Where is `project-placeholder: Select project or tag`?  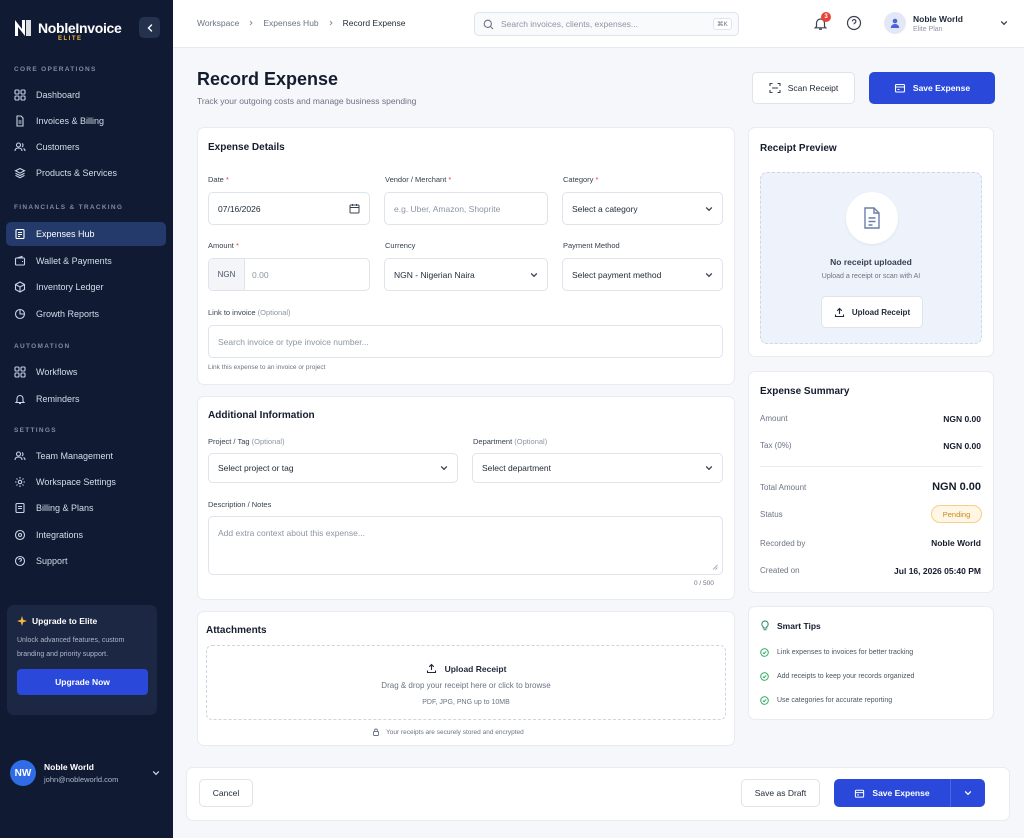 project-placeholder: Select project or tag is located at coordinates (256, 468).